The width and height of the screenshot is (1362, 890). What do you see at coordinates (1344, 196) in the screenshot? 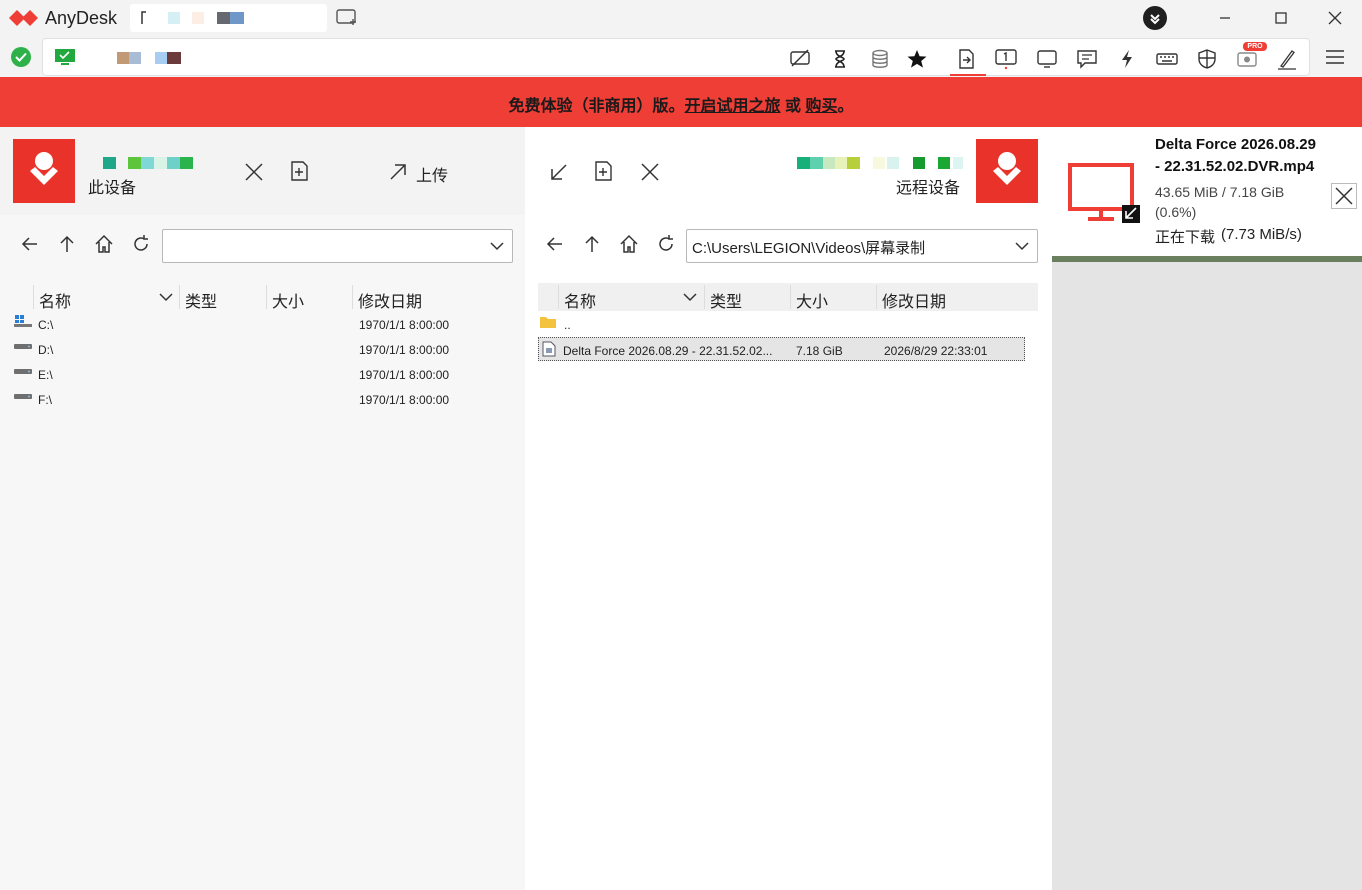
I see `cancel-transfer-button` at bounding box center [1344, 196].